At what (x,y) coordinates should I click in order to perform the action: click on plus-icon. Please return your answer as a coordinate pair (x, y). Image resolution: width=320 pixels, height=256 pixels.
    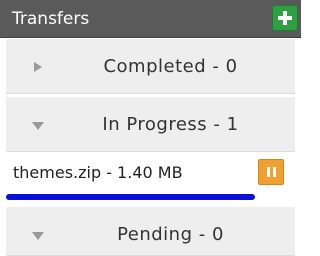
    Looking at the image, I should click on (285, 18).